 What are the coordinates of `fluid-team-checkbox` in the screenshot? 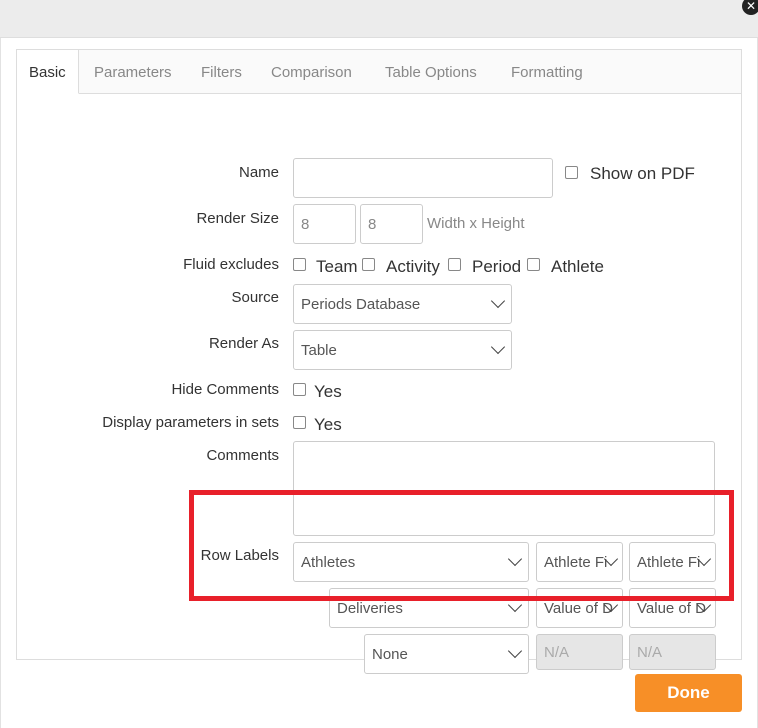 It's located at (299, 264).